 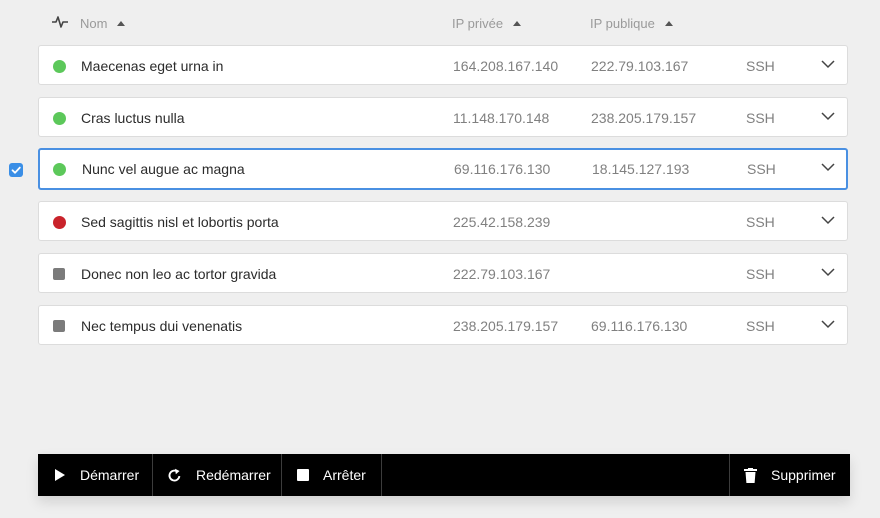 I want to click on column-header-name: Nom, so click(x=103, y=23).